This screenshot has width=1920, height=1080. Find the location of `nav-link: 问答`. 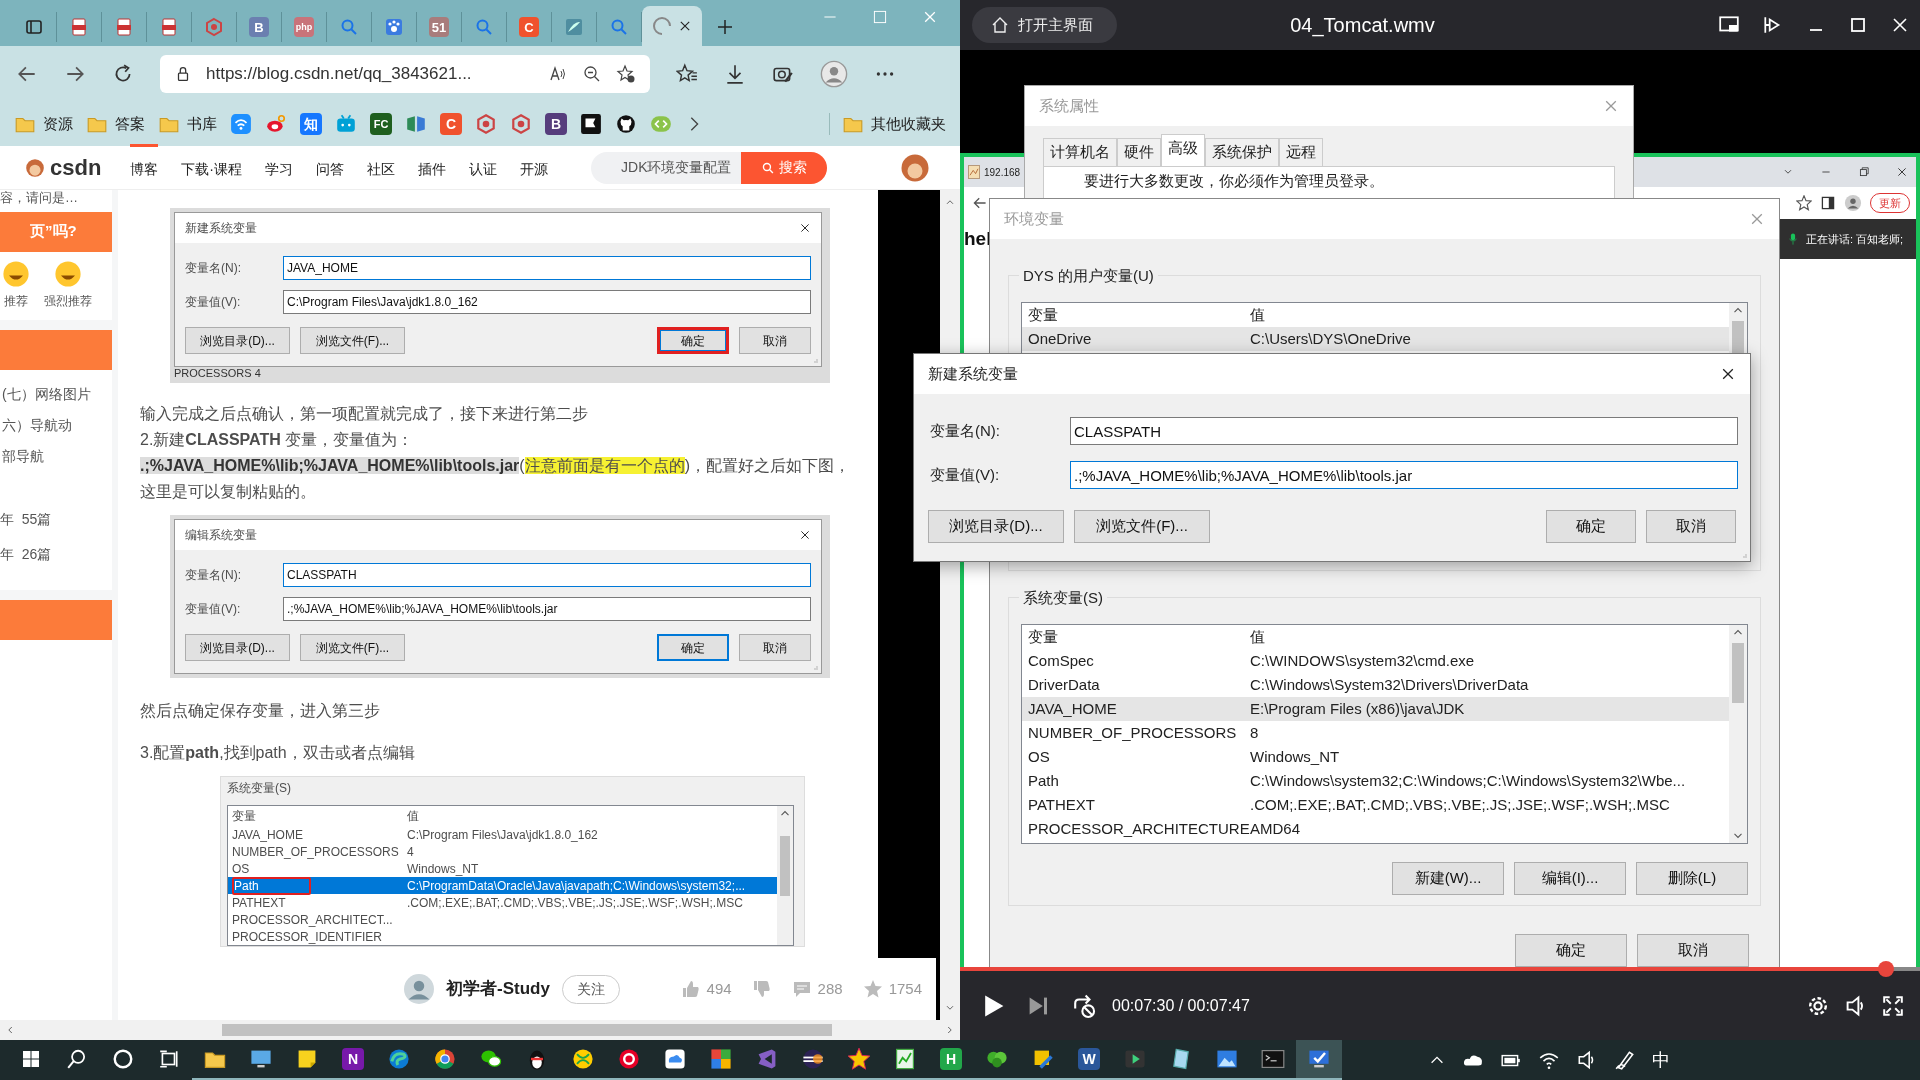

nav-link: 问答 is located at coordinates (330, 167).